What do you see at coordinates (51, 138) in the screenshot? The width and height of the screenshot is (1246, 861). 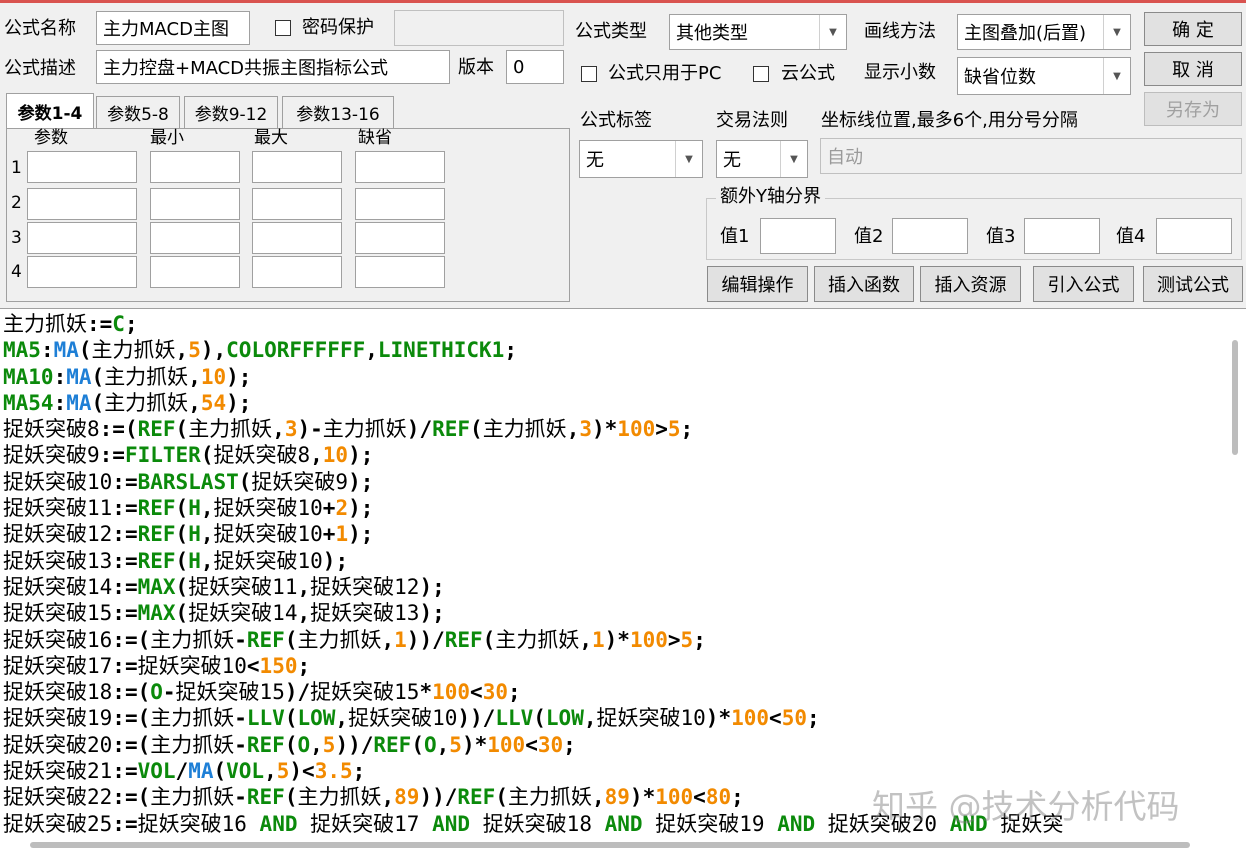 I see `param-header-name: 参数` at bounding box center [51, 138].